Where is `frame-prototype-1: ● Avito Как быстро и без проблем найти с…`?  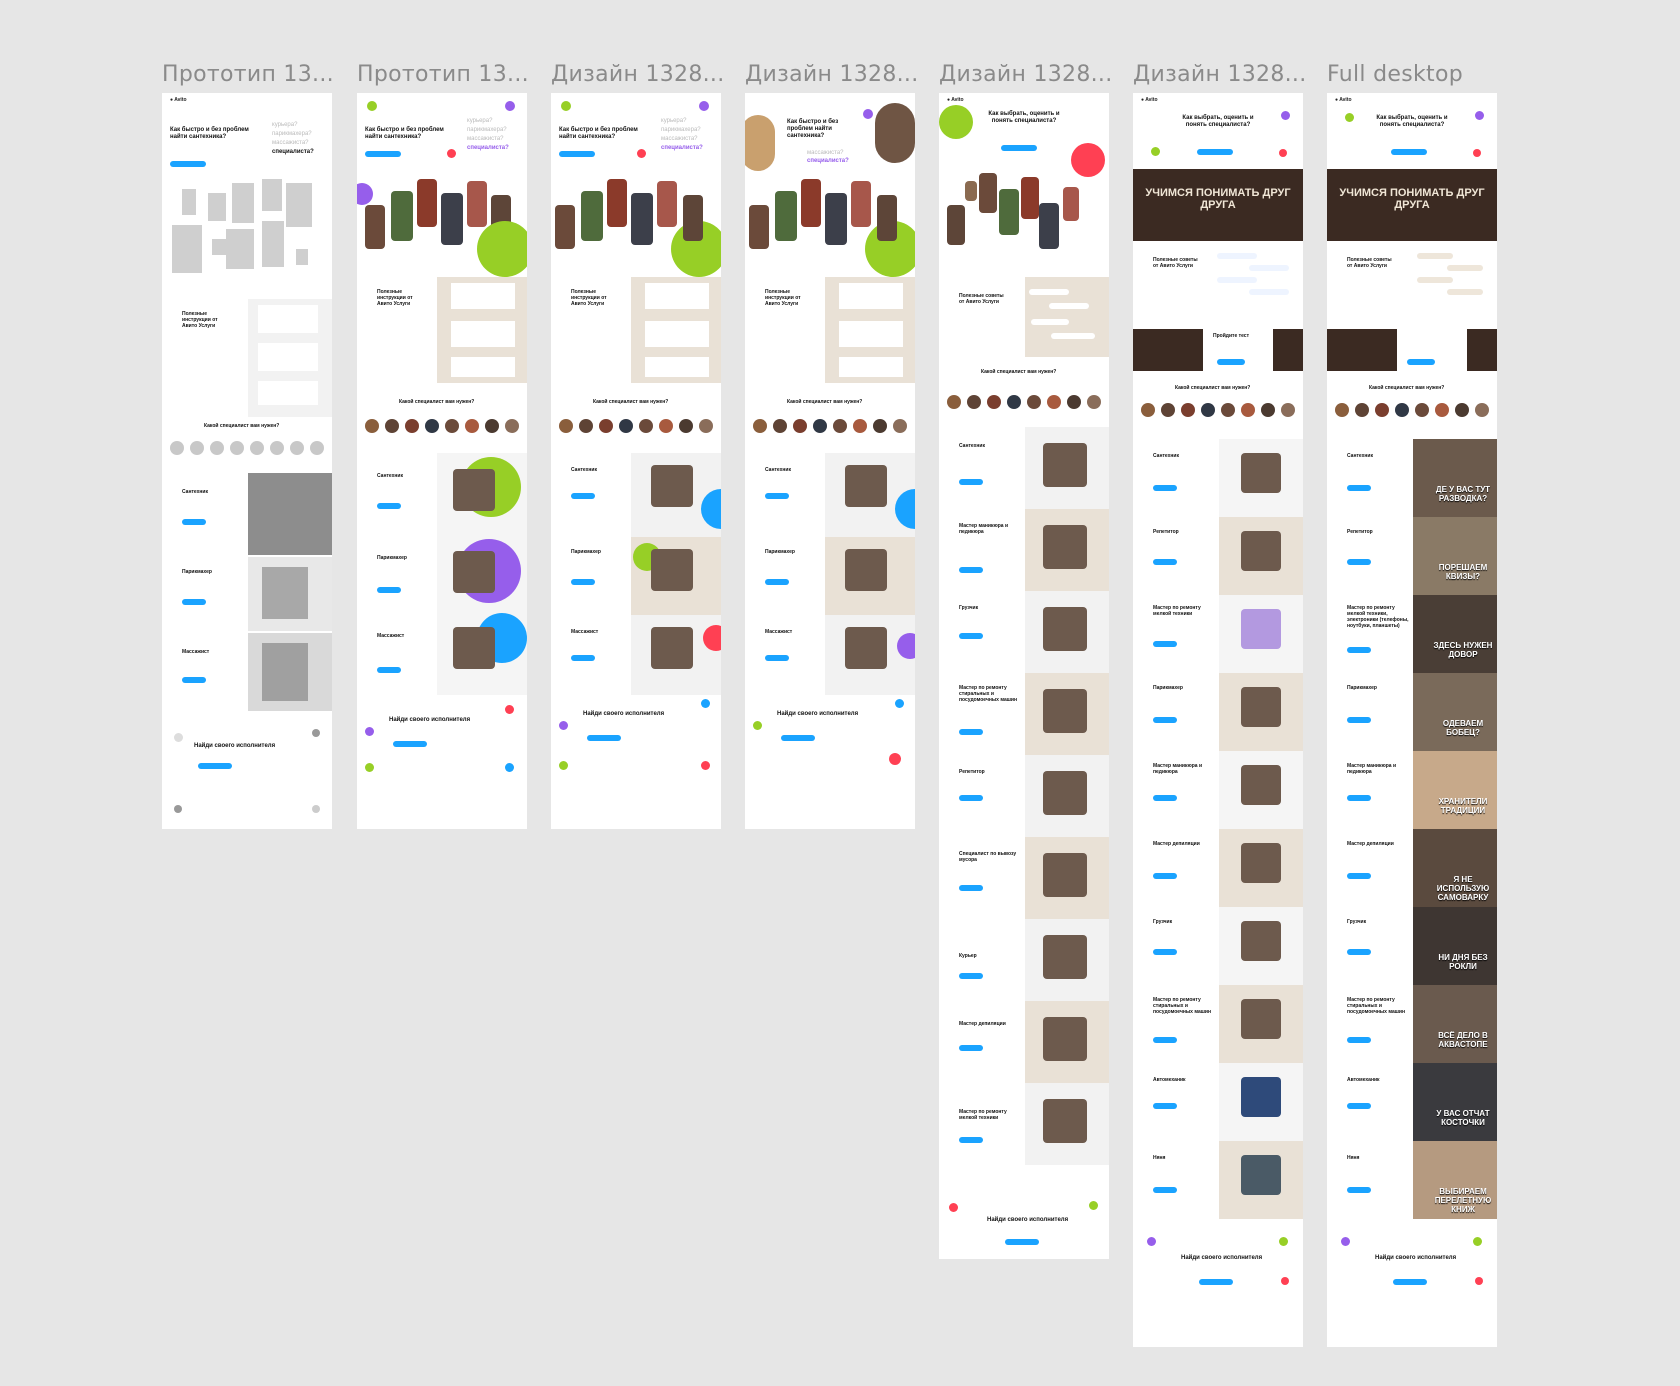
frame-prototype-1: ● Avito Как быстро и без проблем найти с… is located at coordinates (247, 461).